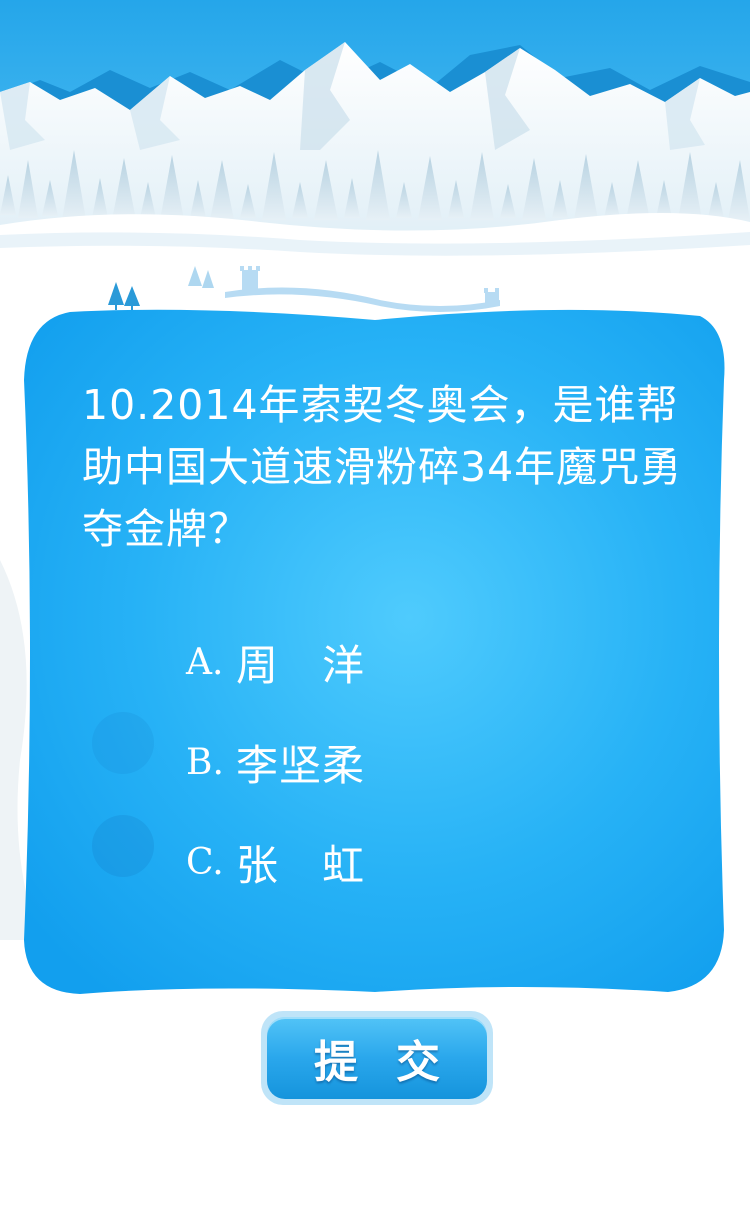 The width and height of the screenshot is (750, 1207). What do you see at coordinates (301, 865) in the screenshot?
I see `option-label: 张 虹` at bounding box center [301, 865].